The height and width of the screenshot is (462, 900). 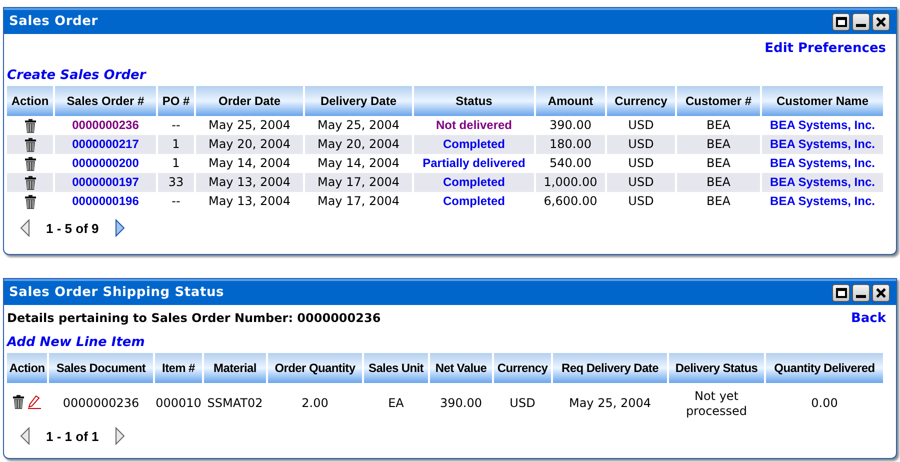 I want to click on status-link: Completed, so click(x=473, y=201).